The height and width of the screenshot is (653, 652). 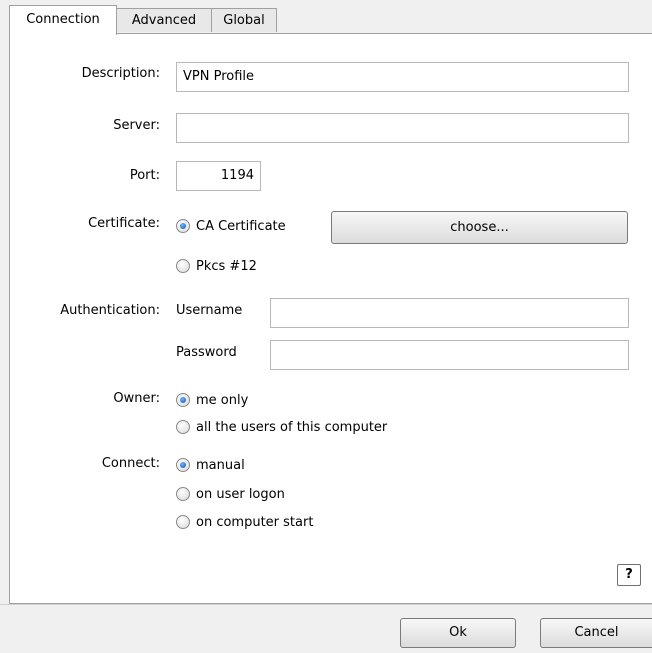 What do you see at coordinates (183, 226) in the screenshot?
I see `ca-certificate-radio` at bounding box center [183, 226].